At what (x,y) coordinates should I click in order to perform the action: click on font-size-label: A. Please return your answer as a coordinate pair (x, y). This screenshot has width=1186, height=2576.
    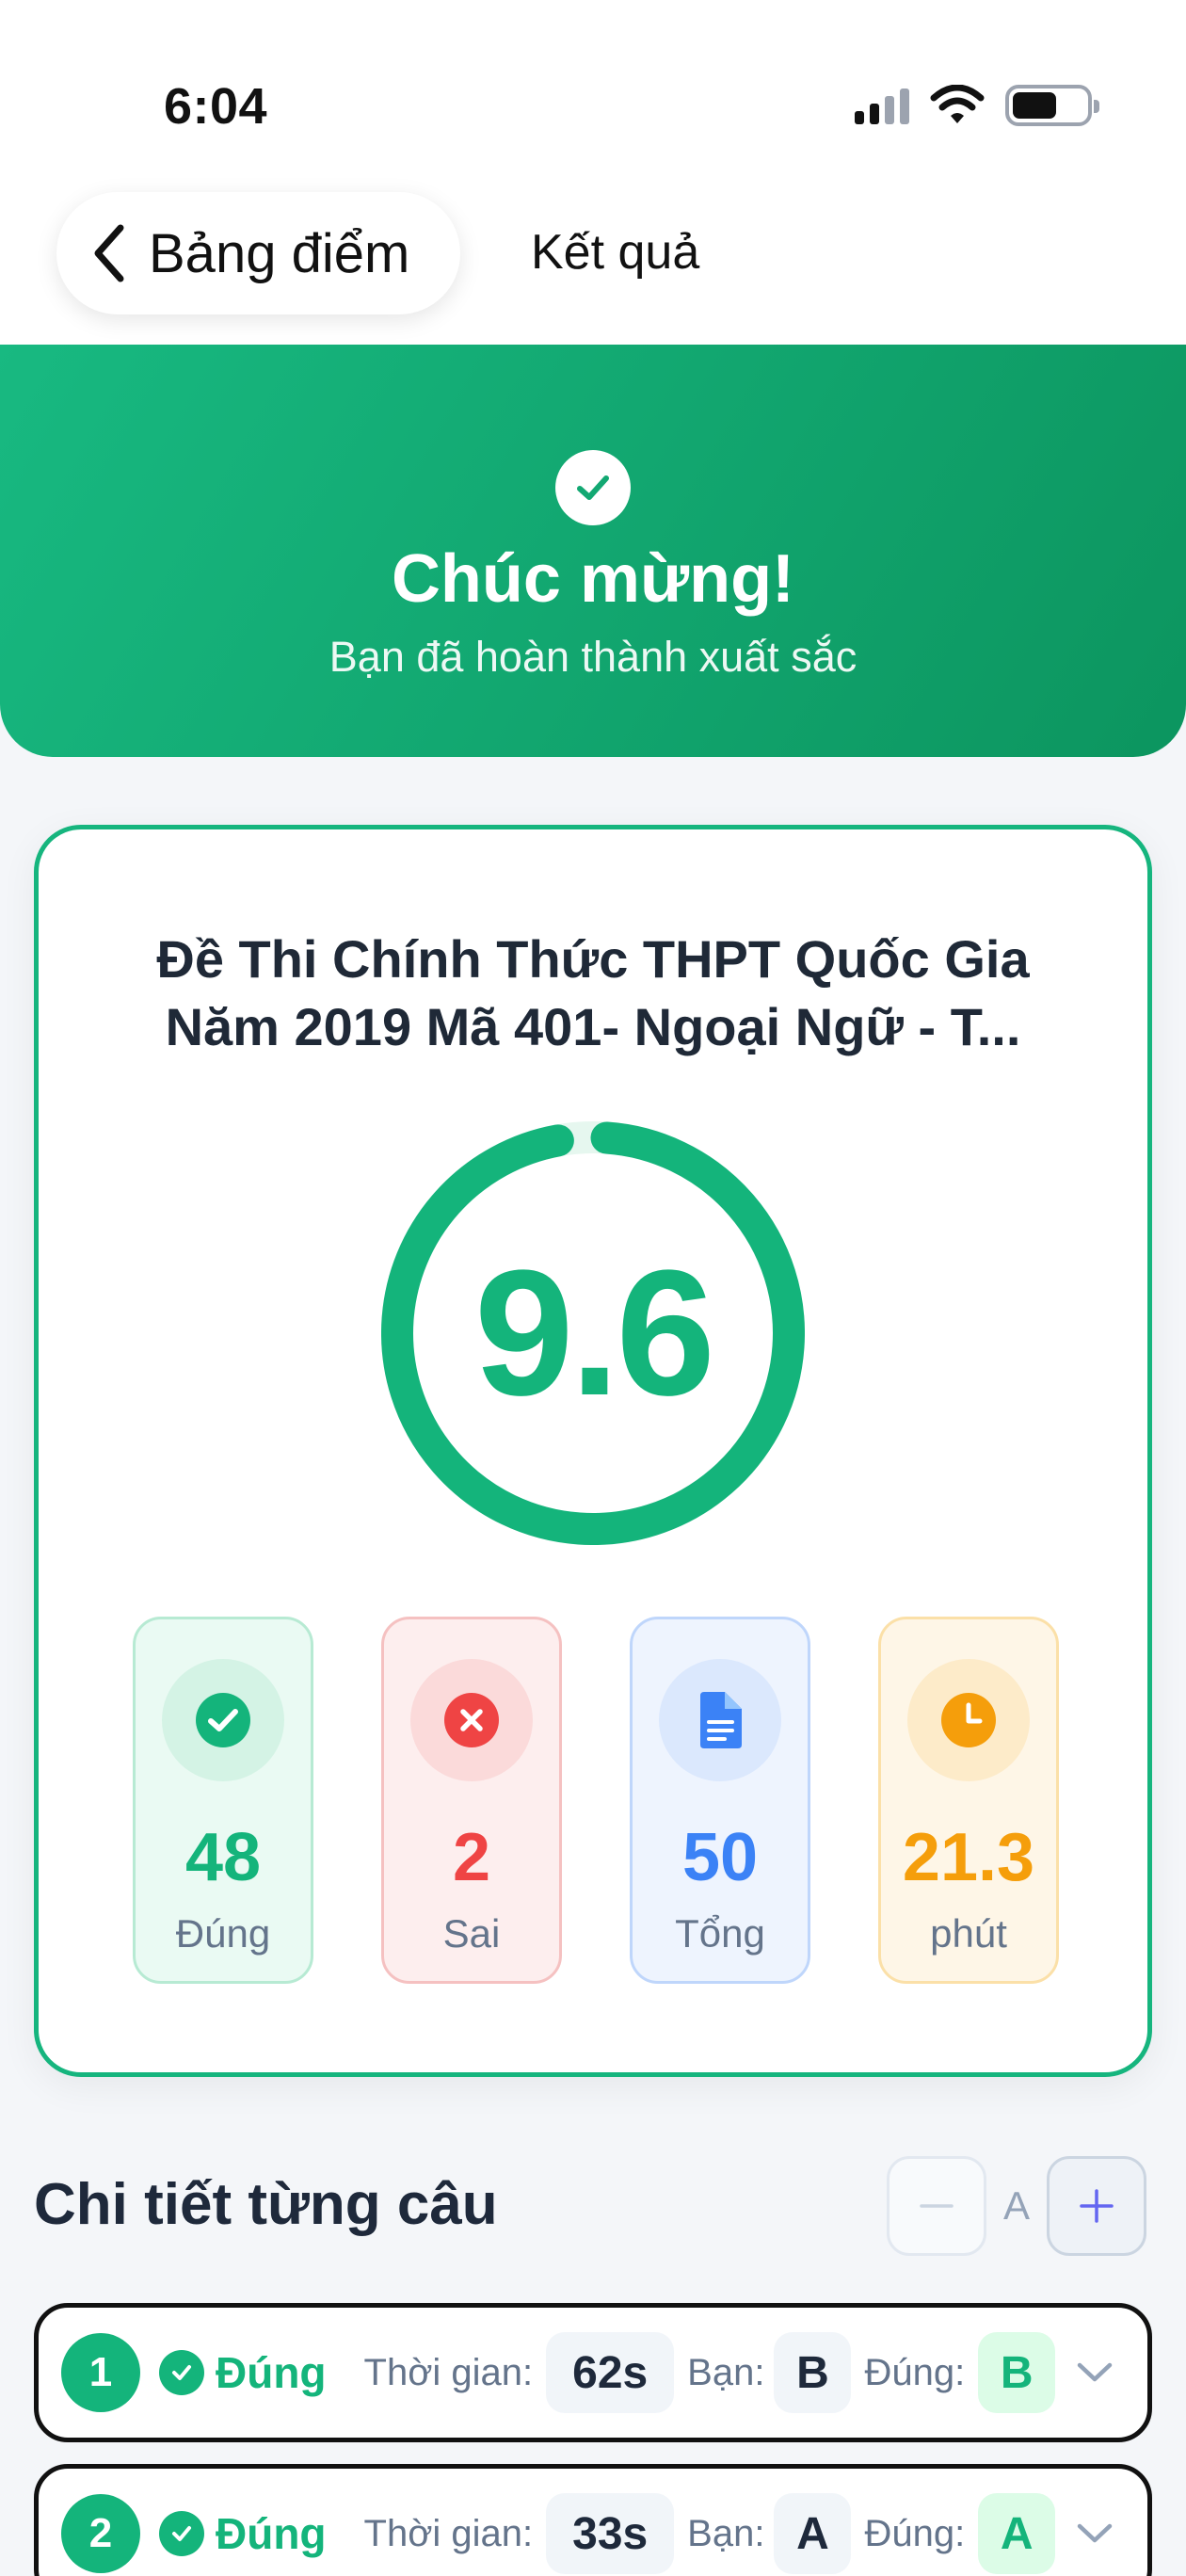
    Looking at the image, I should click on (1017, 2205).